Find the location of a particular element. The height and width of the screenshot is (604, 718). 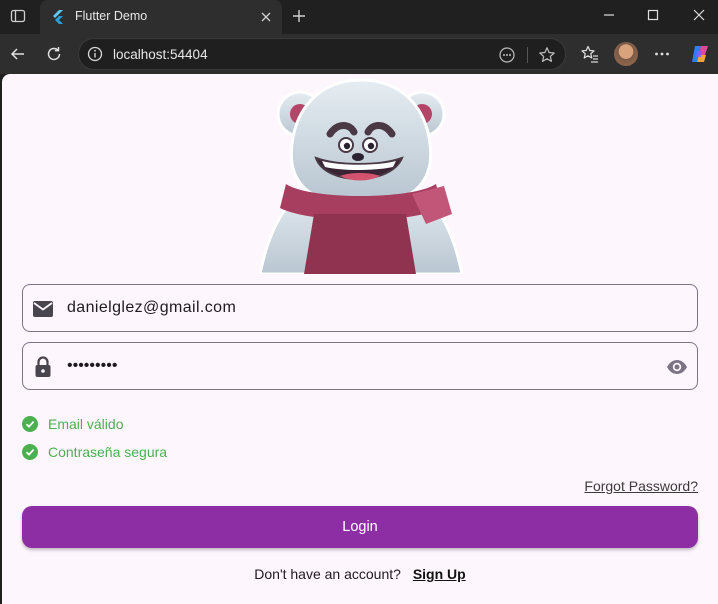

forgot-password-link: Forgot Password? is located at coordinates (641, 486).